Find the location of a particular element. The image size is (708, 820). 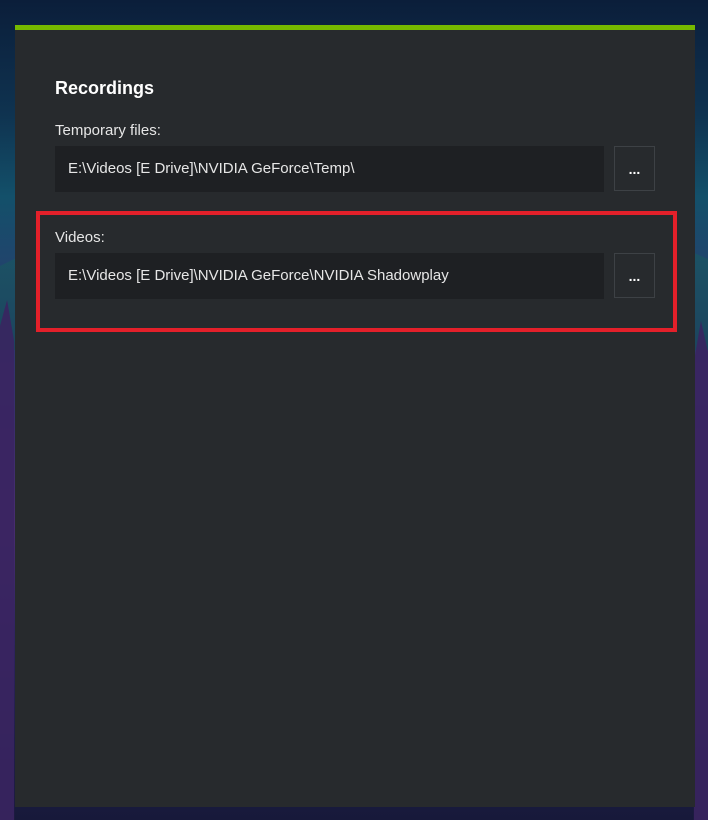

videos-label: Videos: is located at coordinates (80, 237).